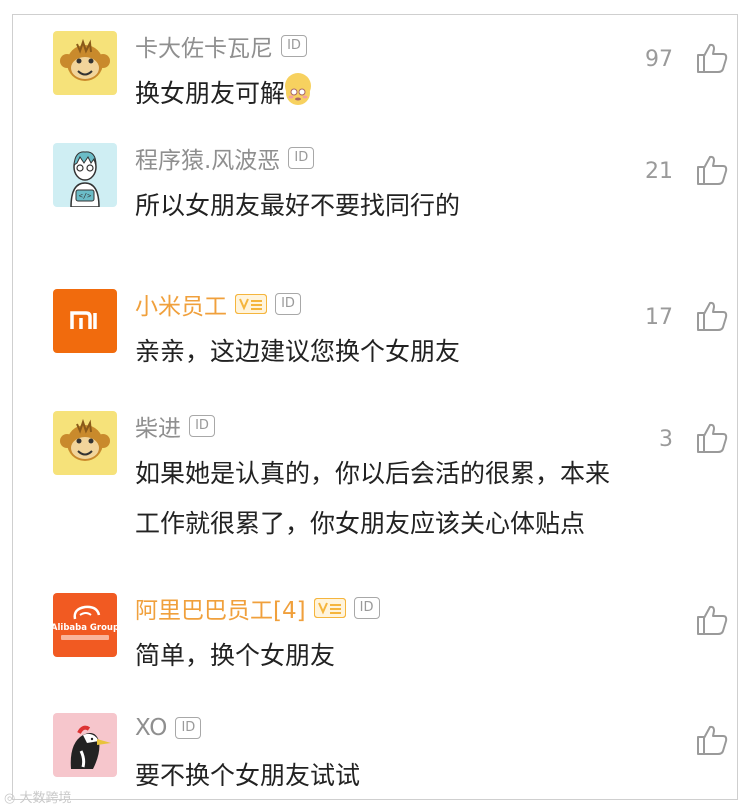 This screenshot has height=808, width=750. I want to click on programmer-avatar-icon: </>, so click(85, 175).